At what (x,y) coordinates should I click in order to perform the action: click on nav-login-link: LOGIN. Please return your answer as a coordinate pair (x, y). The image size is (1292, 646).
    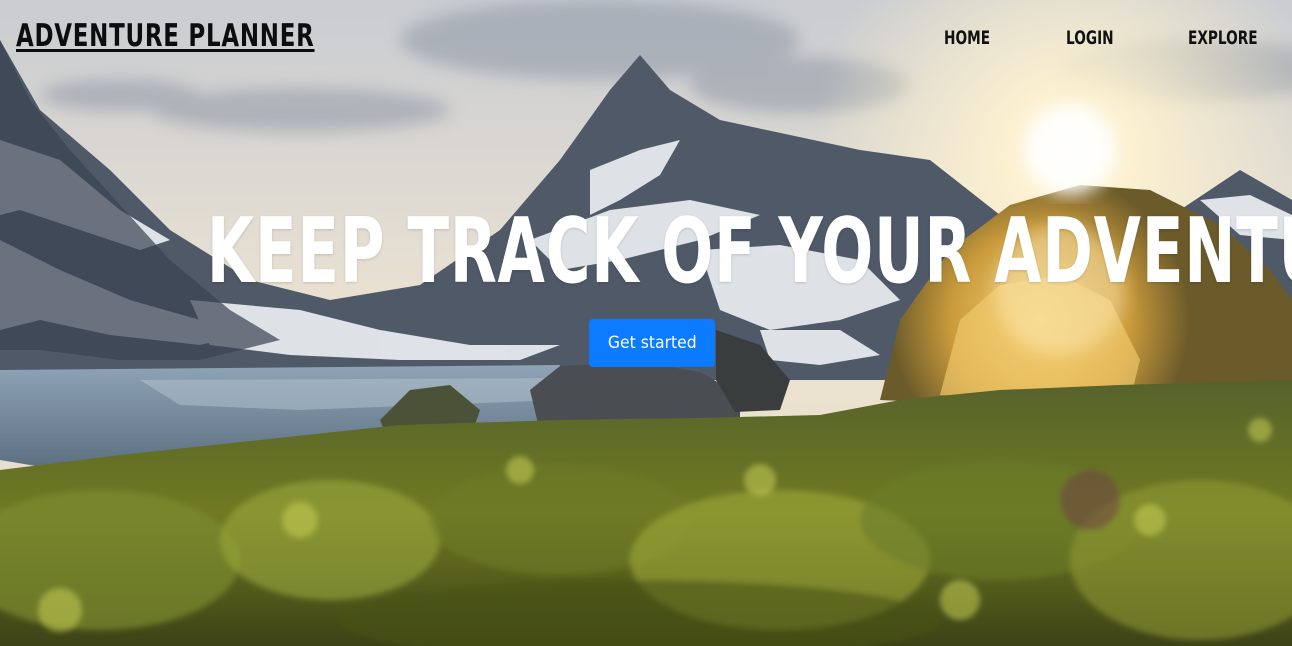
    Looking at the image, I should click on (1090, 38).